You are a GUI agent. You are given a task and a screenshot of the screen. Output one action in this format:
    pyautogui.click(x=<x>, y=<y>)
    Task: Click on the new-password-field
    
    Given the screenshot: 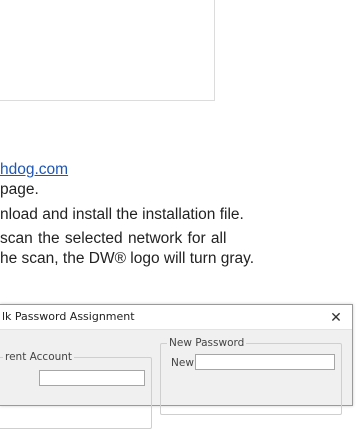 What is the action you would take?
    pyautogui.click(x=265, y=362)
    